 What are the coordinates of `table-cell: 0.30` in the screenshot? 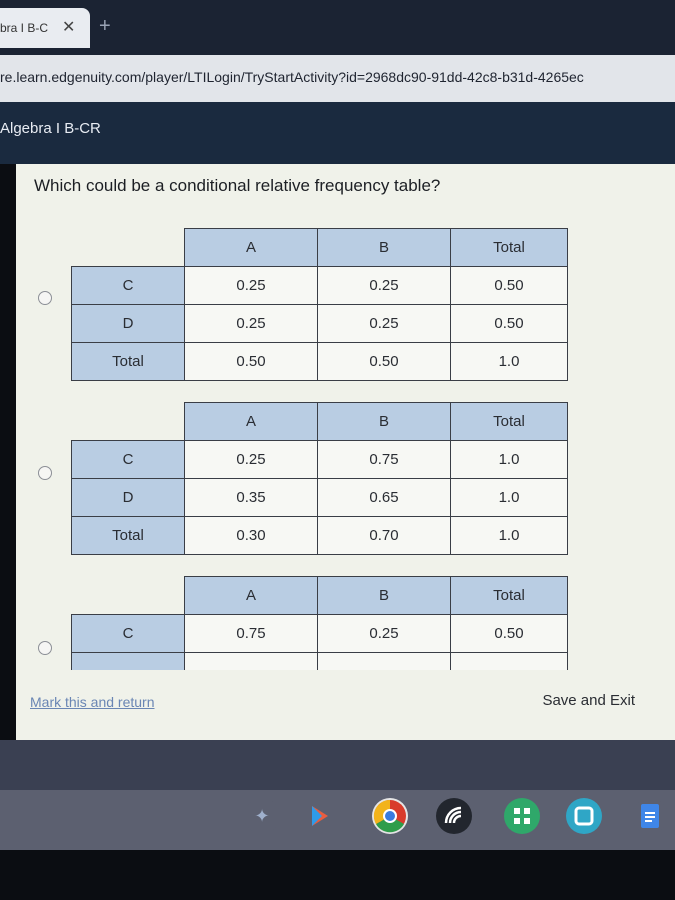 It's located at (251, 535).